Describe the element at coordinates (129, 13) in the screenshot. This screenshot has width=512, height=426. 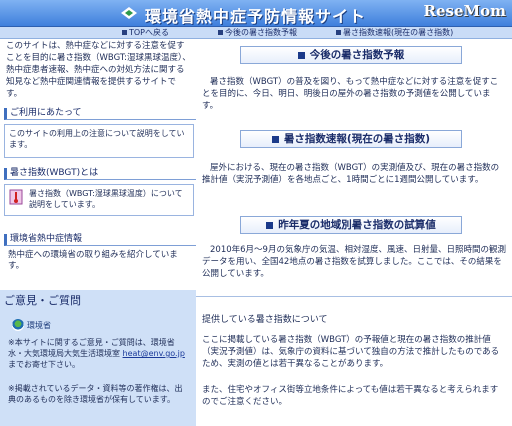
I see `site-logo-icon` at that location.